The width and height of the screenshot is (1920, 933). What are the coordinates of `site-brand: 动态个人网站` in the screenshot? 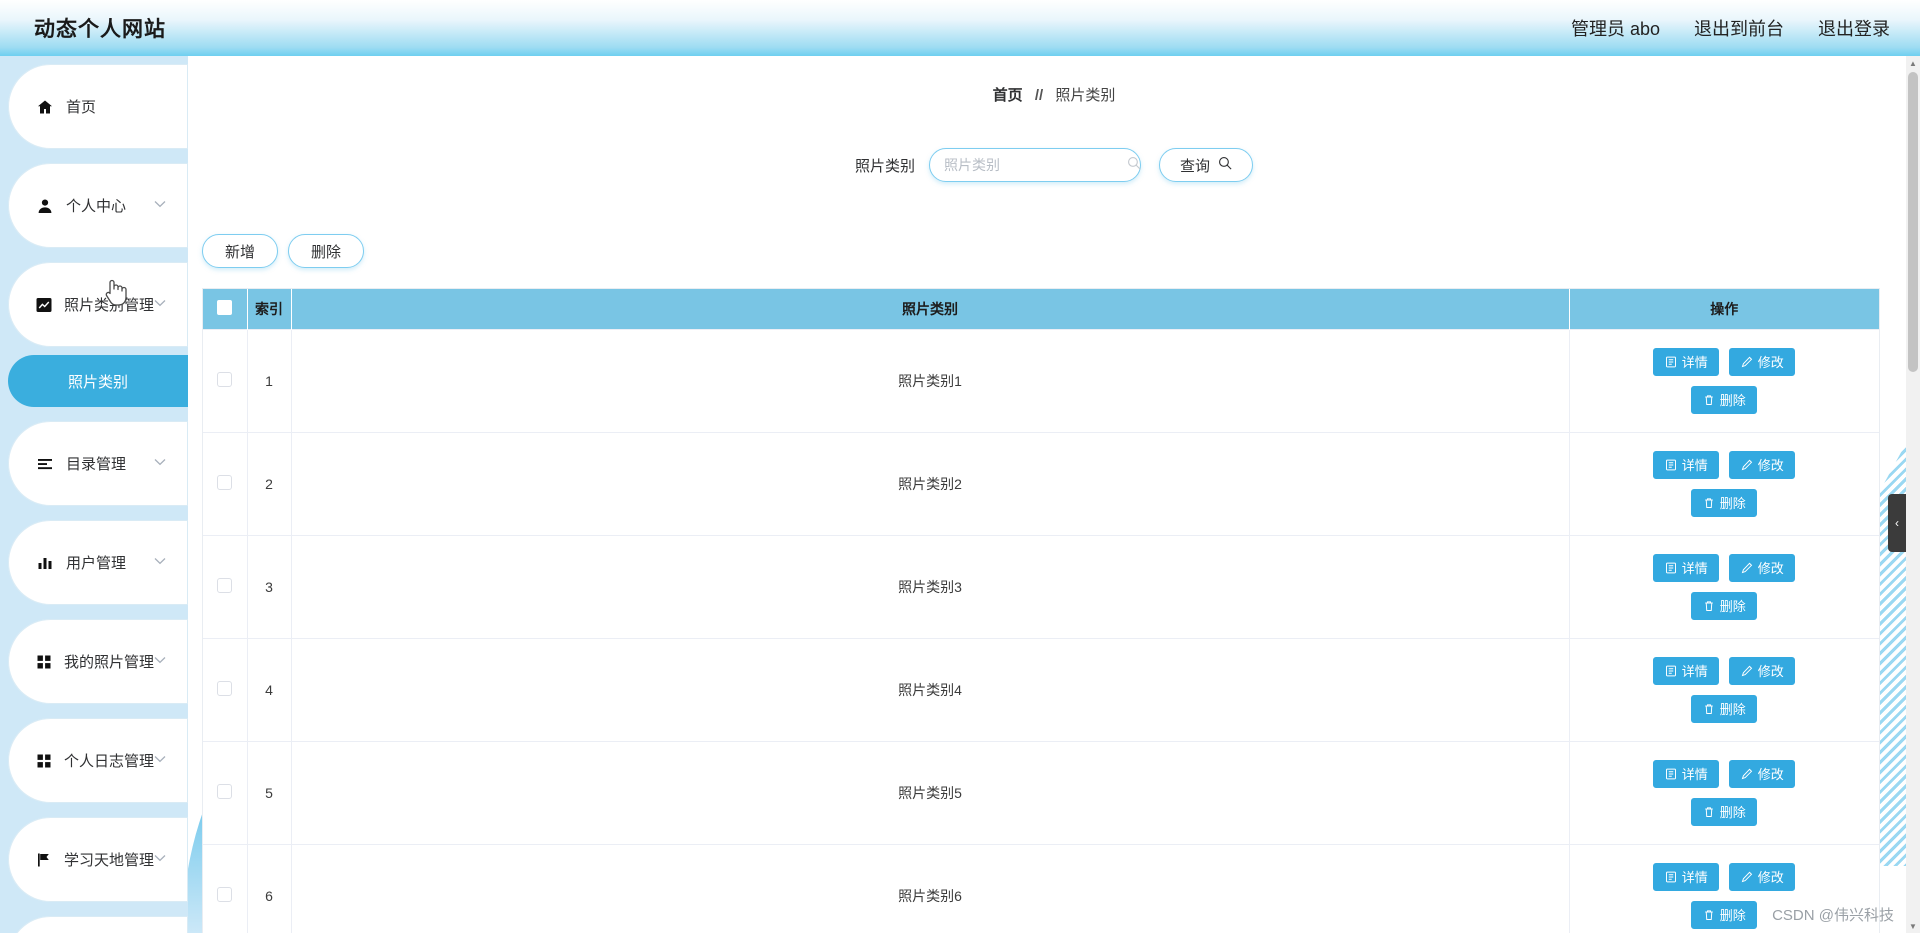 It's located at (100, 29).